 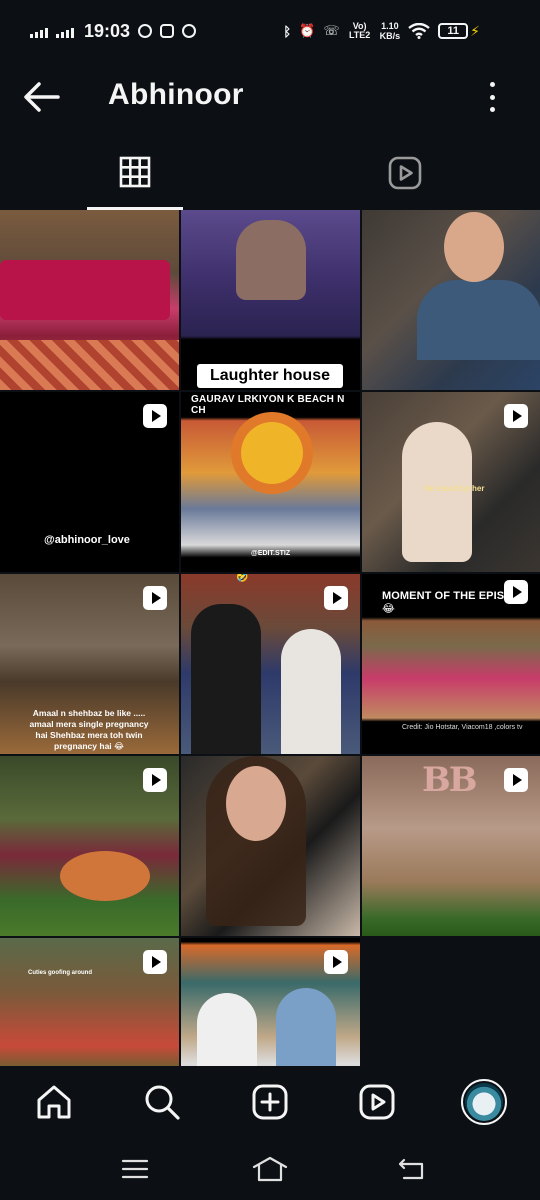 I want to click on tab-grid, so click(x=135, y=179).